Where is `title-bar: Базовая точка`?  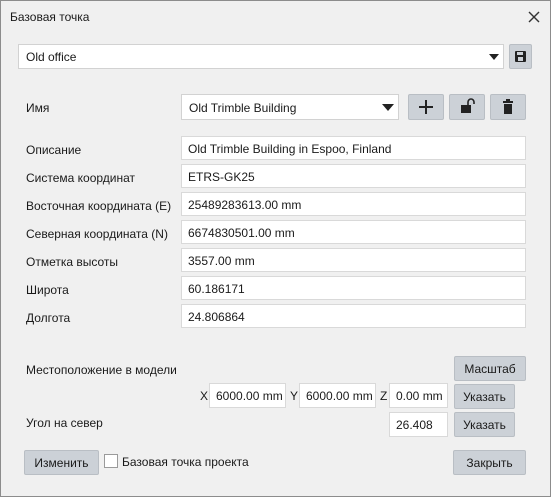
title-bar: Базовая точка is located at coordinates (275, 16).